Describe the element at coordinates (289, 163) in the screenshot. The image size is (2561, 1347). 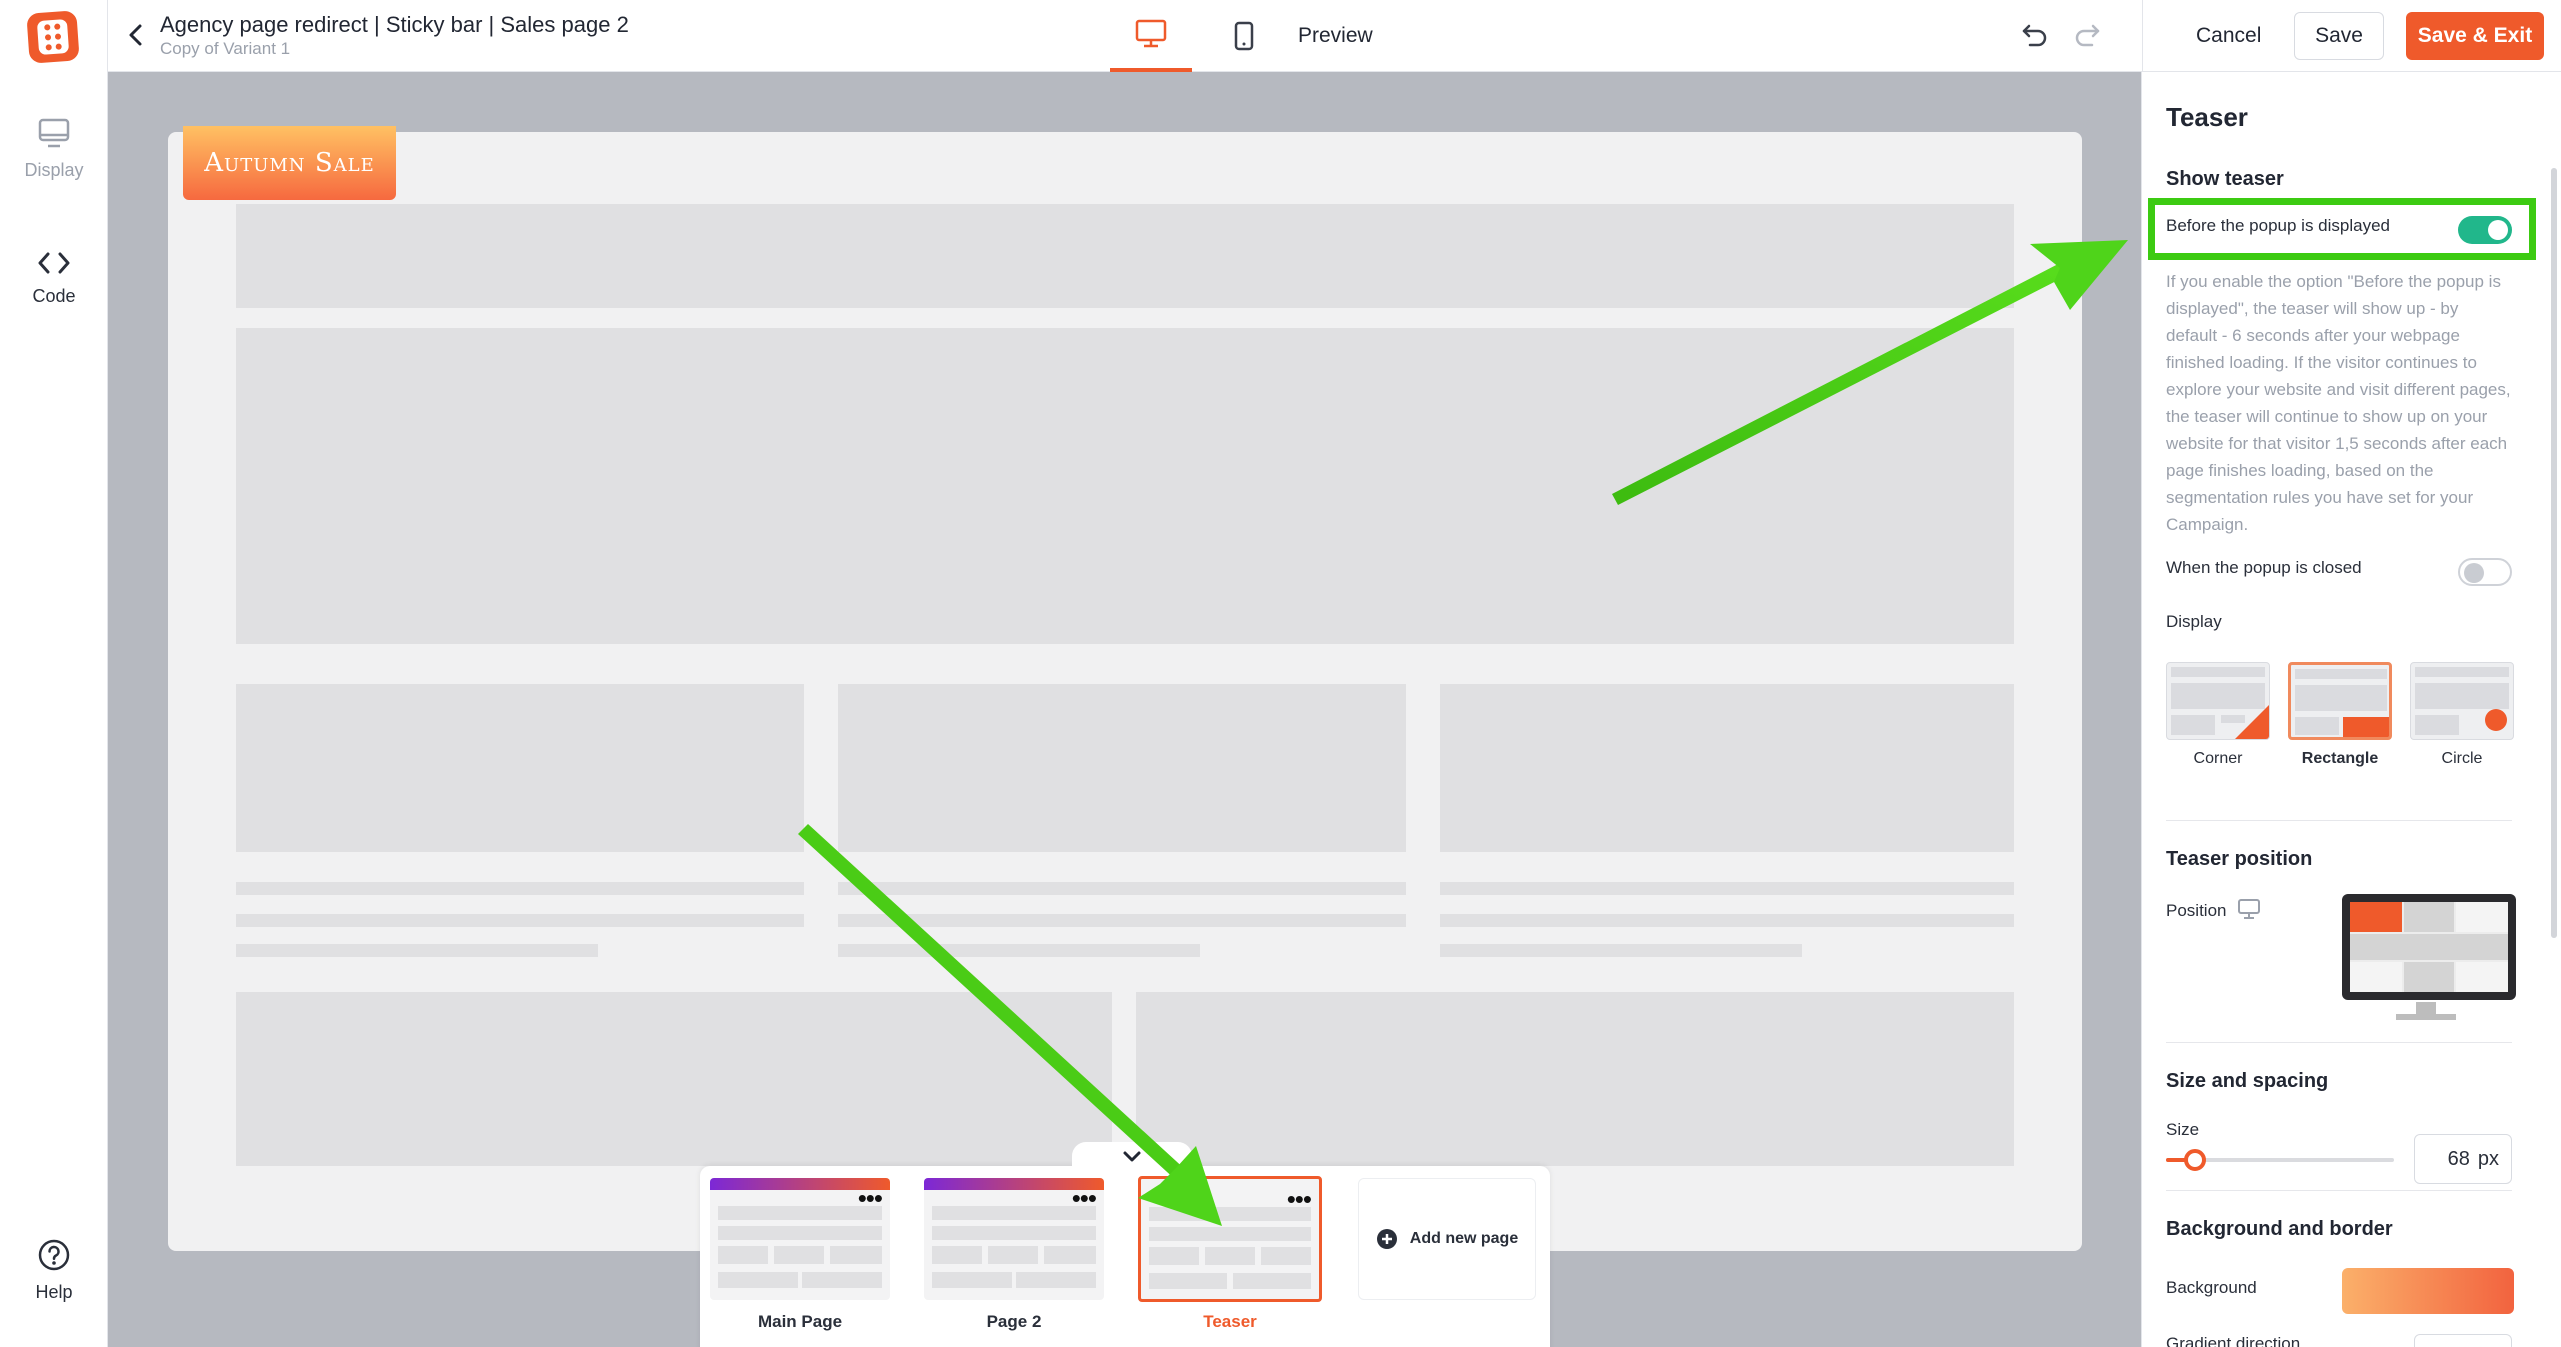
I see `teaser-badge: Autumn Sale` at that location.